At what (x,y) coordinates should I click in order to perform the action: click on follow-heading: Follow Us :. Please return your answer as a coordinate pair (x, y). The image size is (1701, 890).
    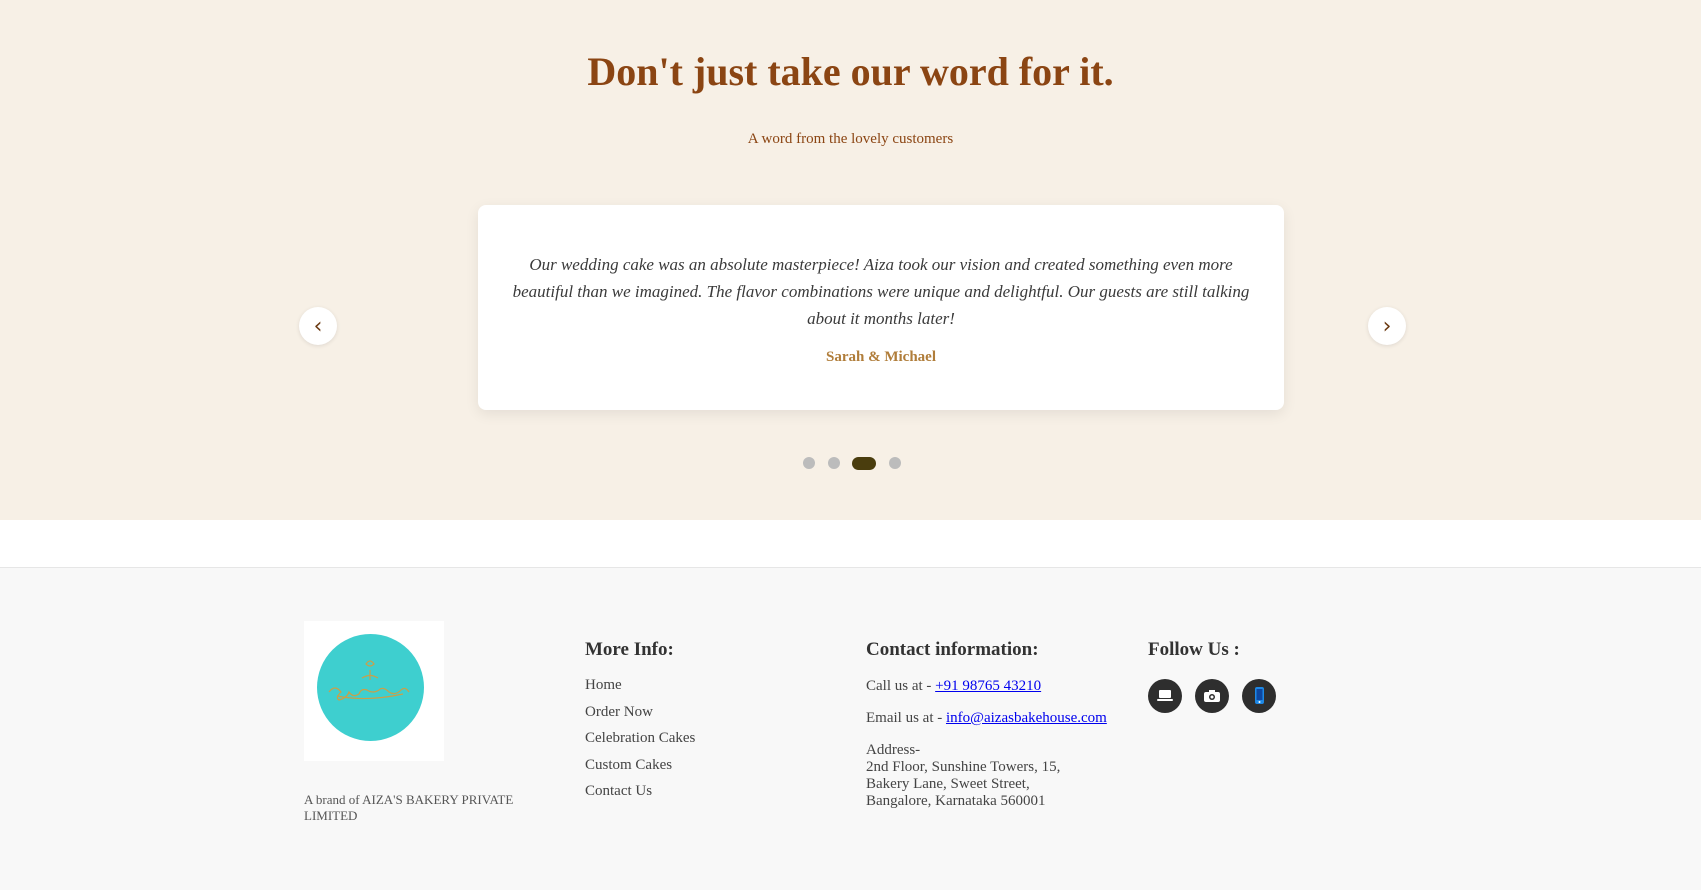
    Looking at the image, I should click on (1194, 649).